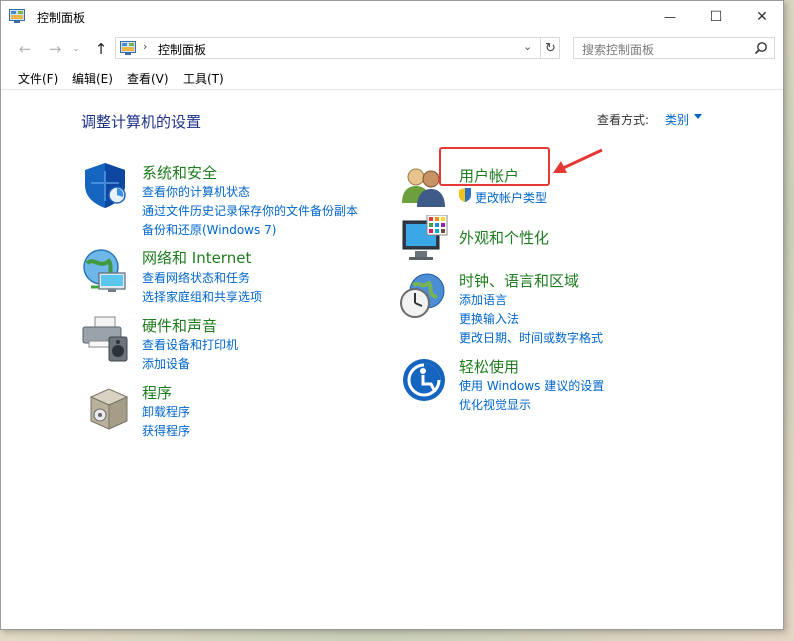  Describe the element at coordinates (179, 325) in the screenshot. I see `category-title-hardware-sound: 硬件和声音` at that location.